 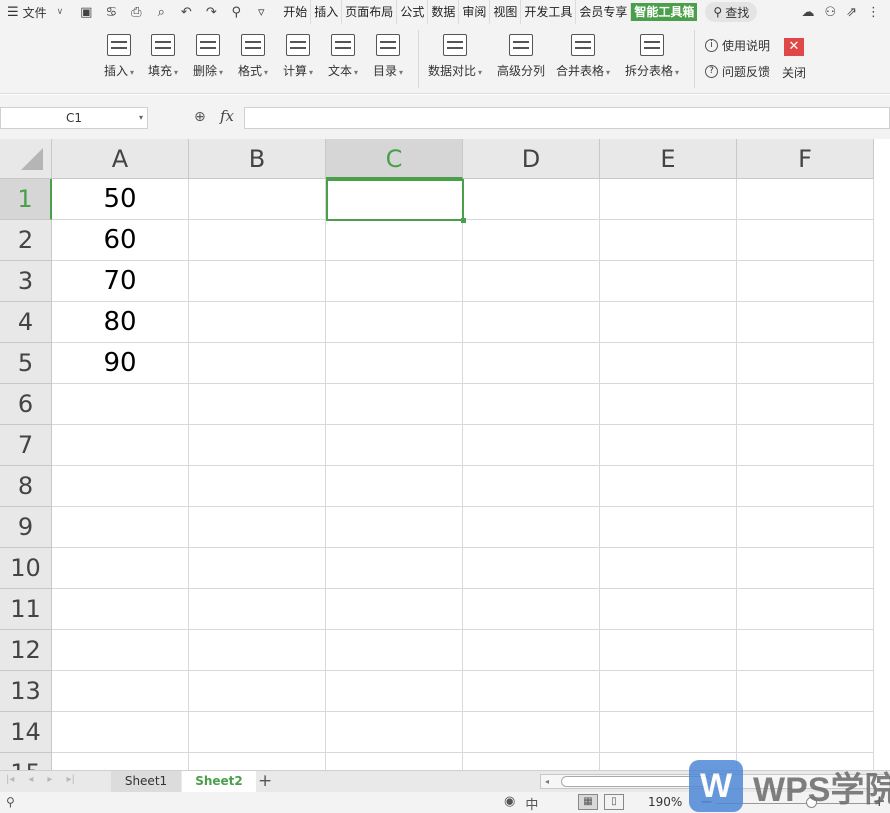 I want to click on cell-f8, so click(x=805, y=486).